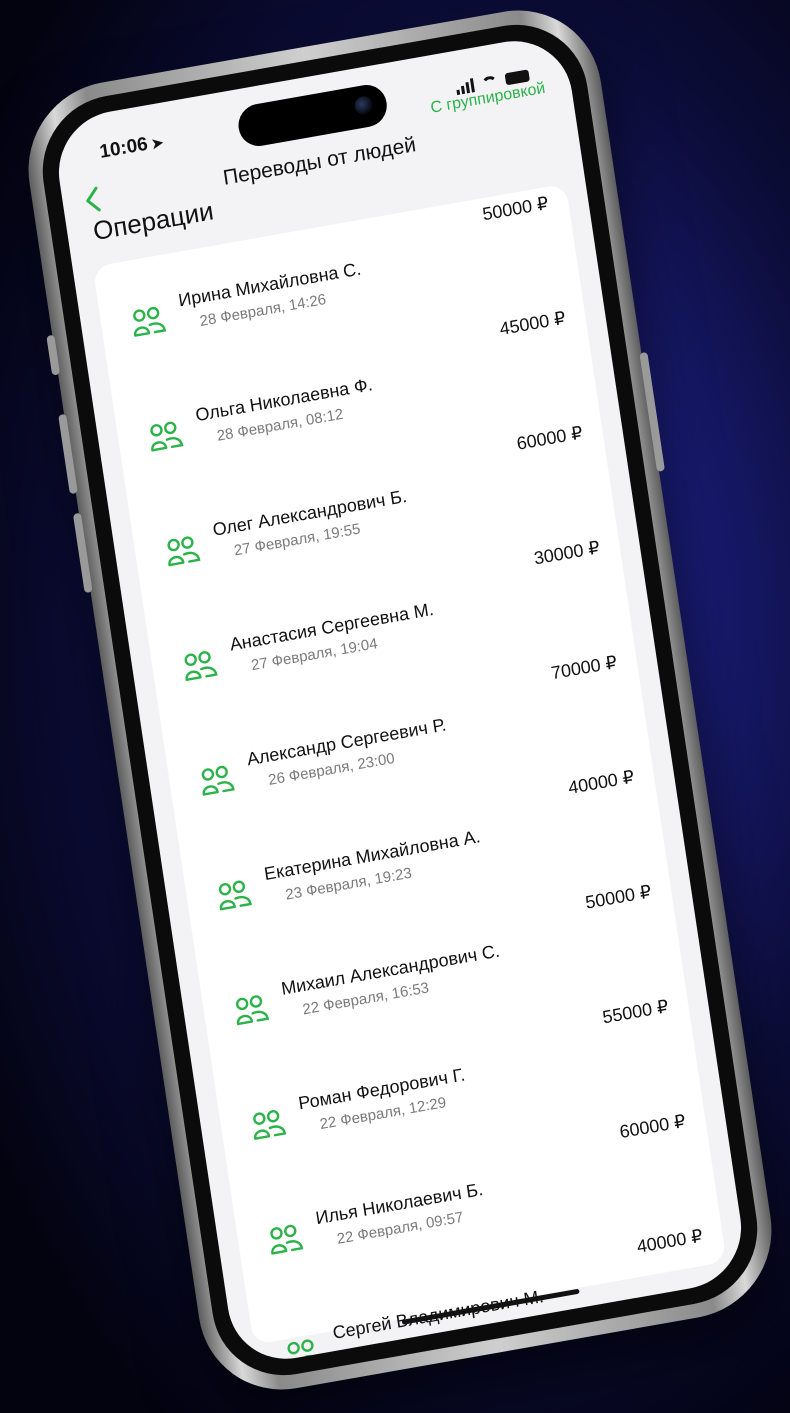  Describe the element at coordinates (635, 1012) in the screenshot. I see `operation-amount: 55000 ₽` at that location.